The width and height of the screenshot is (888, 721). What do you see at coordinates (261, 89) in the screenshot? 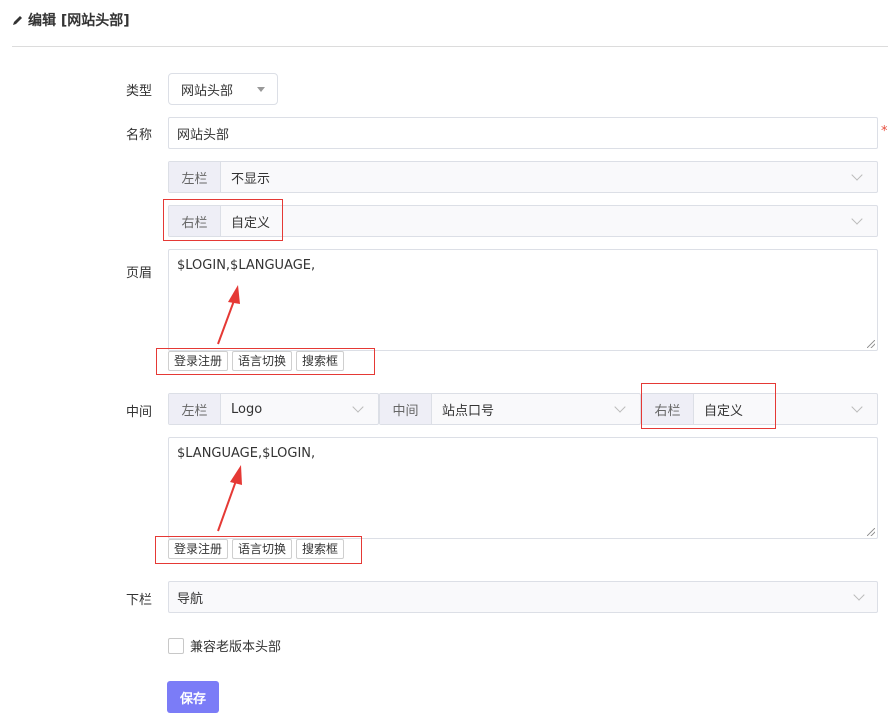
I see `caret-down-icon` at bounding box center [261, 89].